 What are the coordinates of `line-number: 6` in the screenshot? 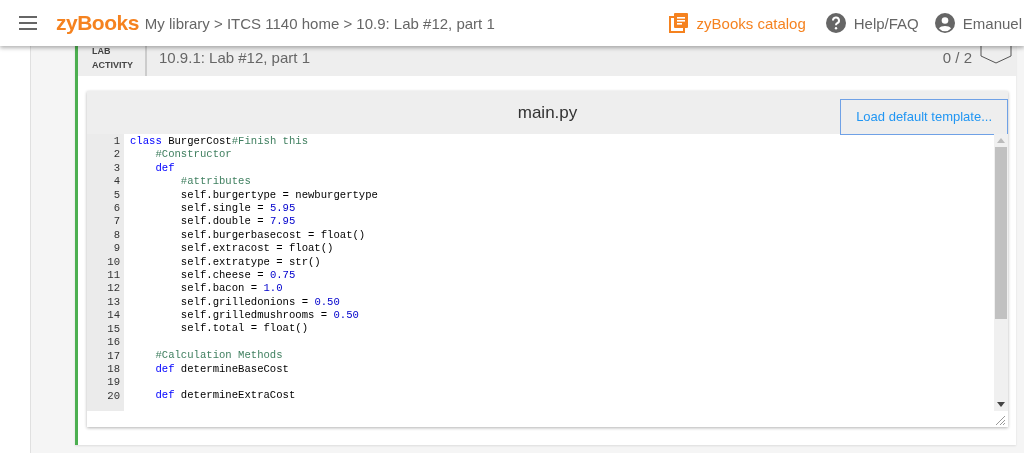 It's located at (116, 209).